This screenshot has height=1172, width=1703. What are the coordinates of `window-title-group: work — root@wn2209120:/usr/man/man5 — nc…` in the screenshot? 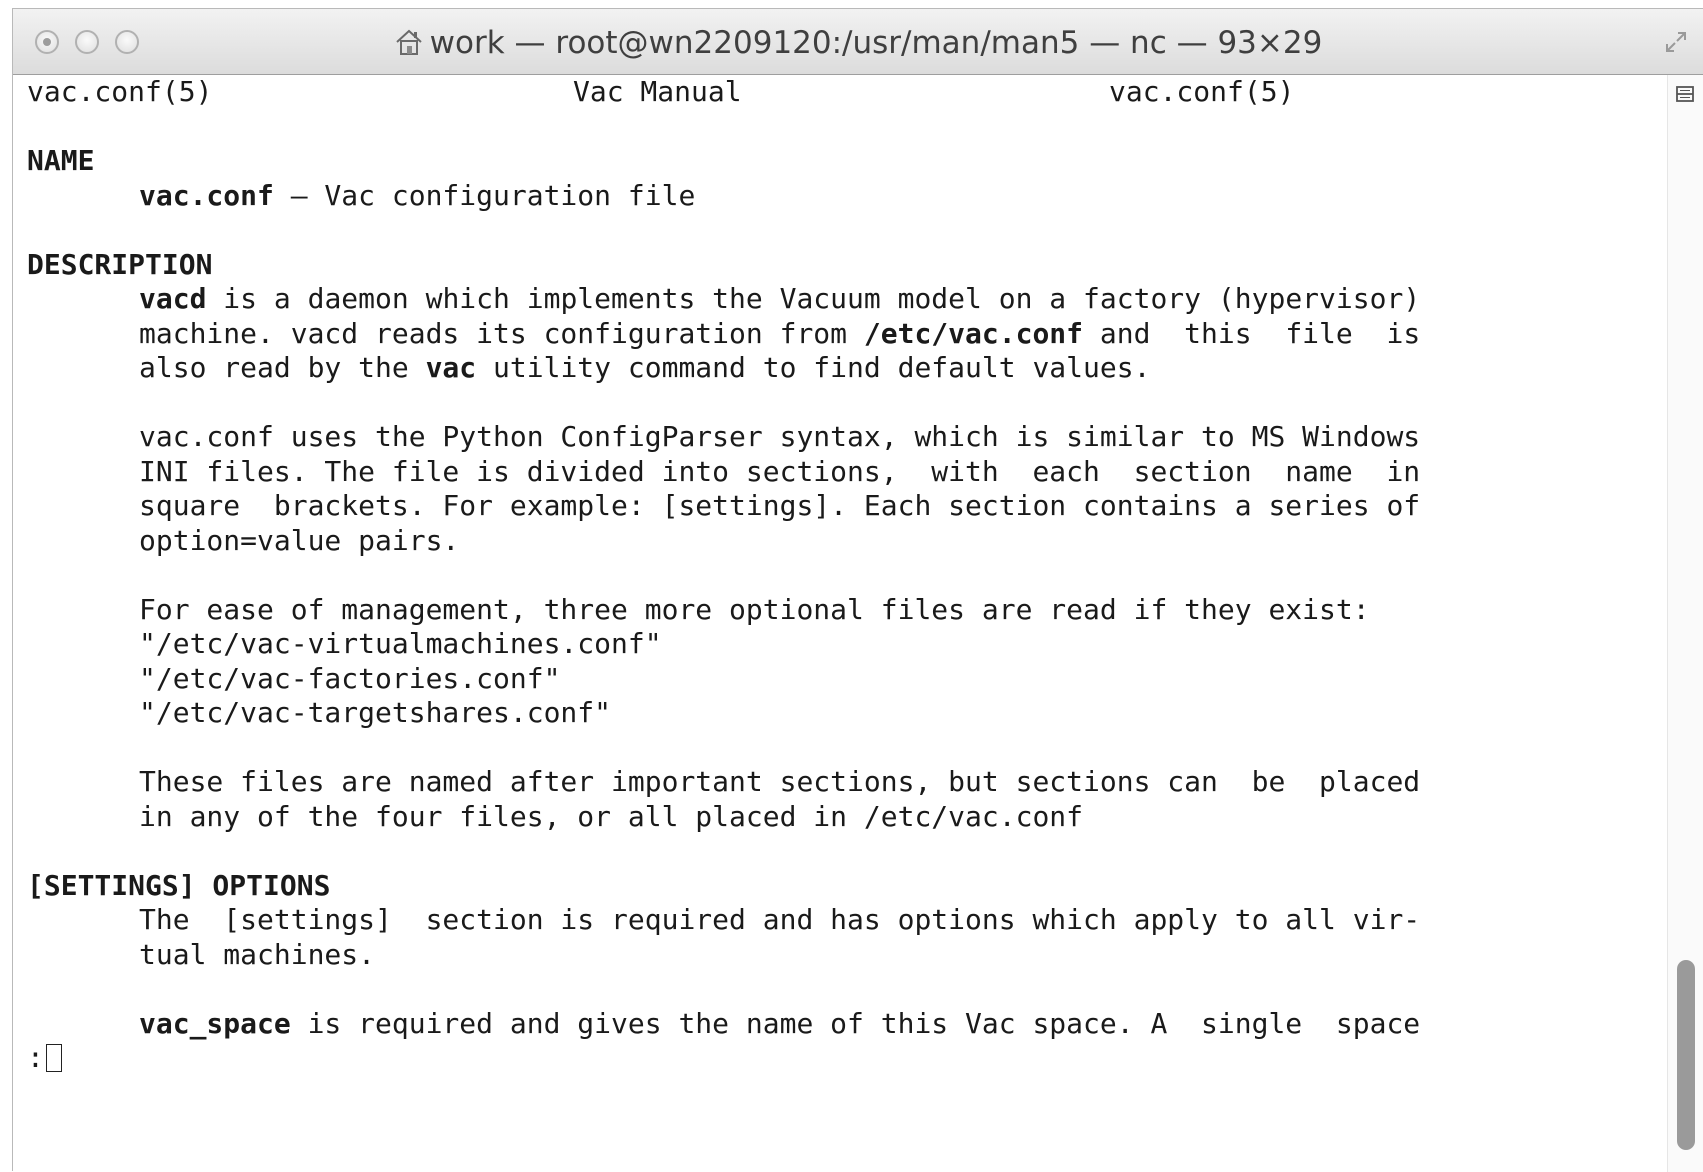 It's located at (858, 43).